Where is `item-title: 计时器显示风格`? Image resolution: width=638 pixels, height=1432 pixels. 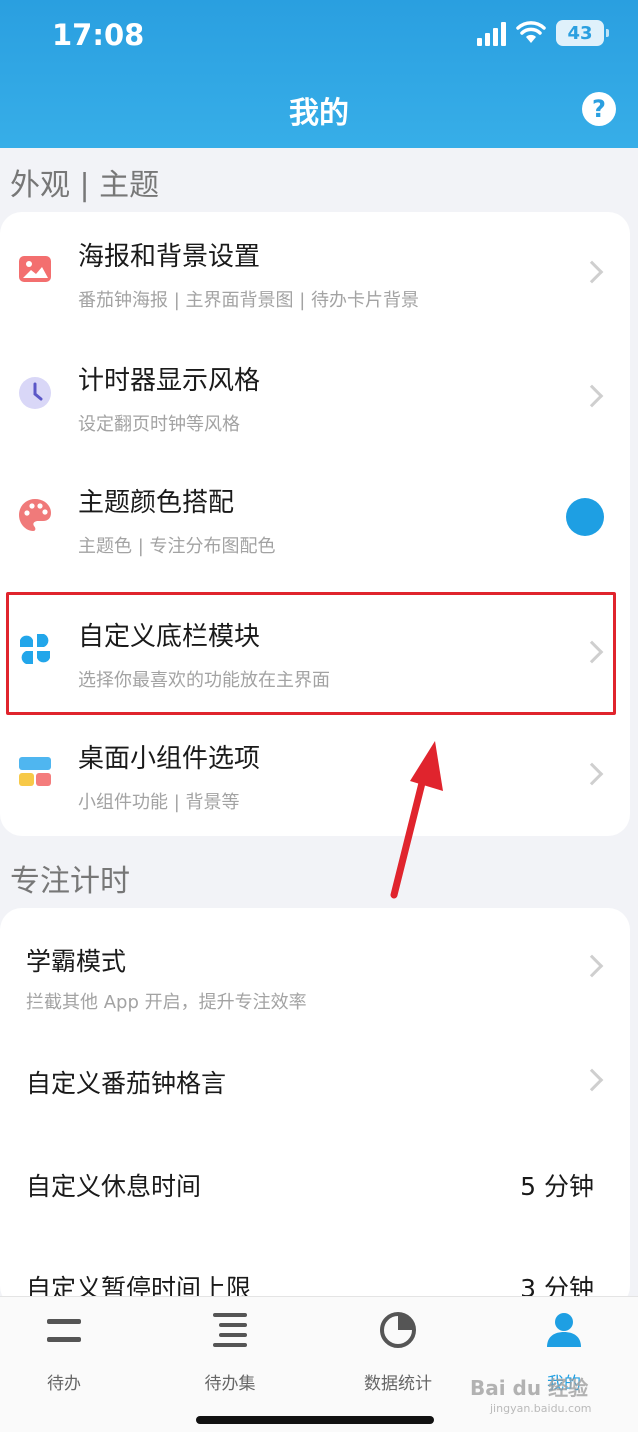 item-title: 计时器显示风格 is located at coordinates (169, 381).